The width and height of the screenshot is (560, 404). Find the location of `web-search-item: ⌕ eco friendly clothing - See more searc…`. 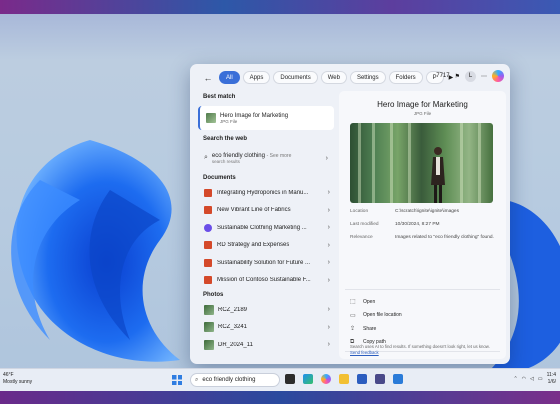

web-search-item: ⌕ eco friendly clothing - See more searc… is located at coordinates (266, 158).